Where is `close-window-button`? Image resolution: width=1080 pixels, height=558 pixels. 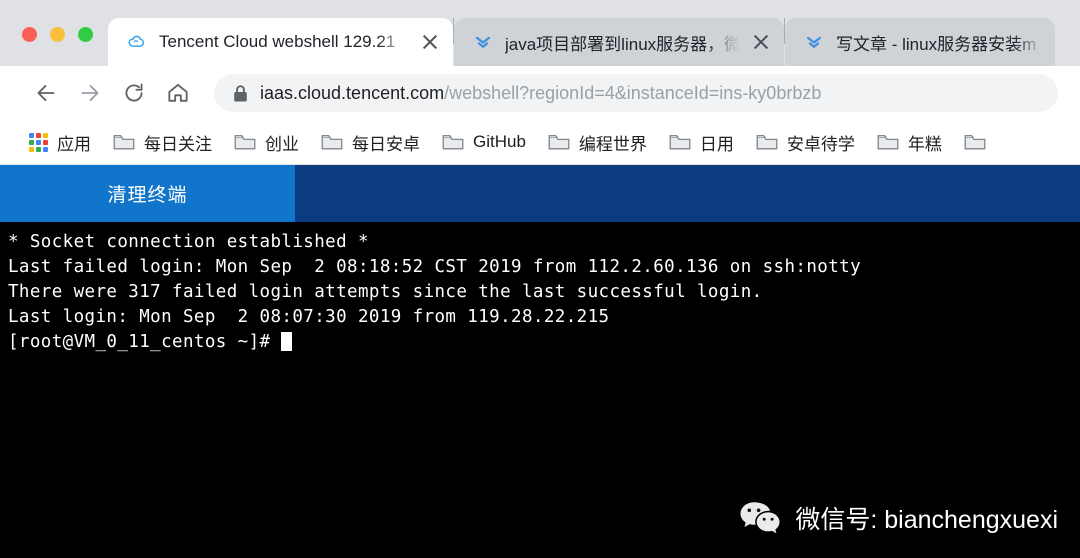
close-window-button is located at coordinates (29, 34).